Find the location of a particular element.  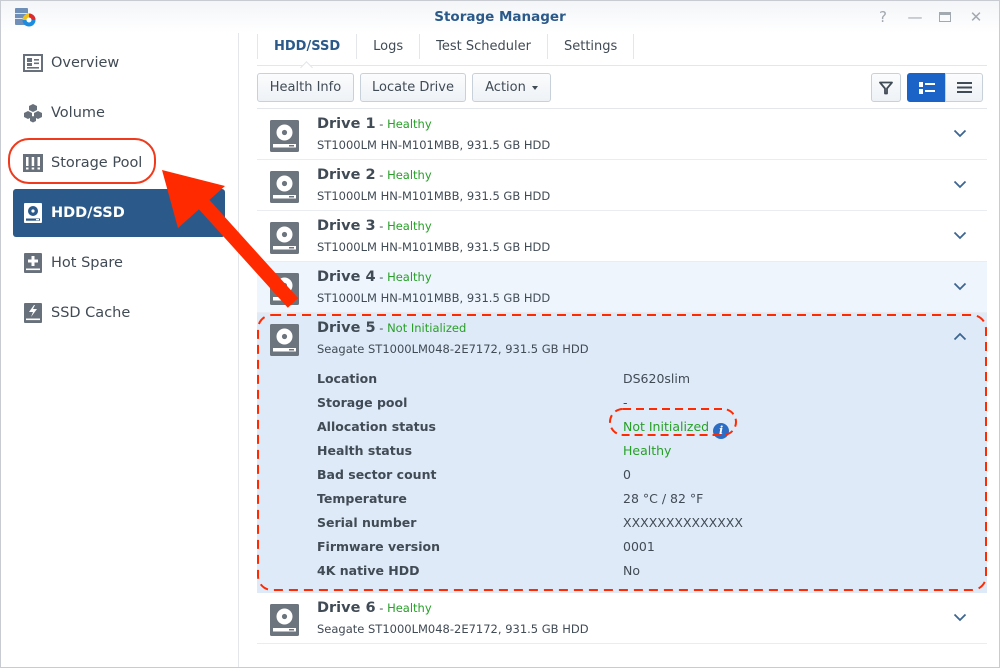

list-detail-icon is located at coordinates (926, 88).